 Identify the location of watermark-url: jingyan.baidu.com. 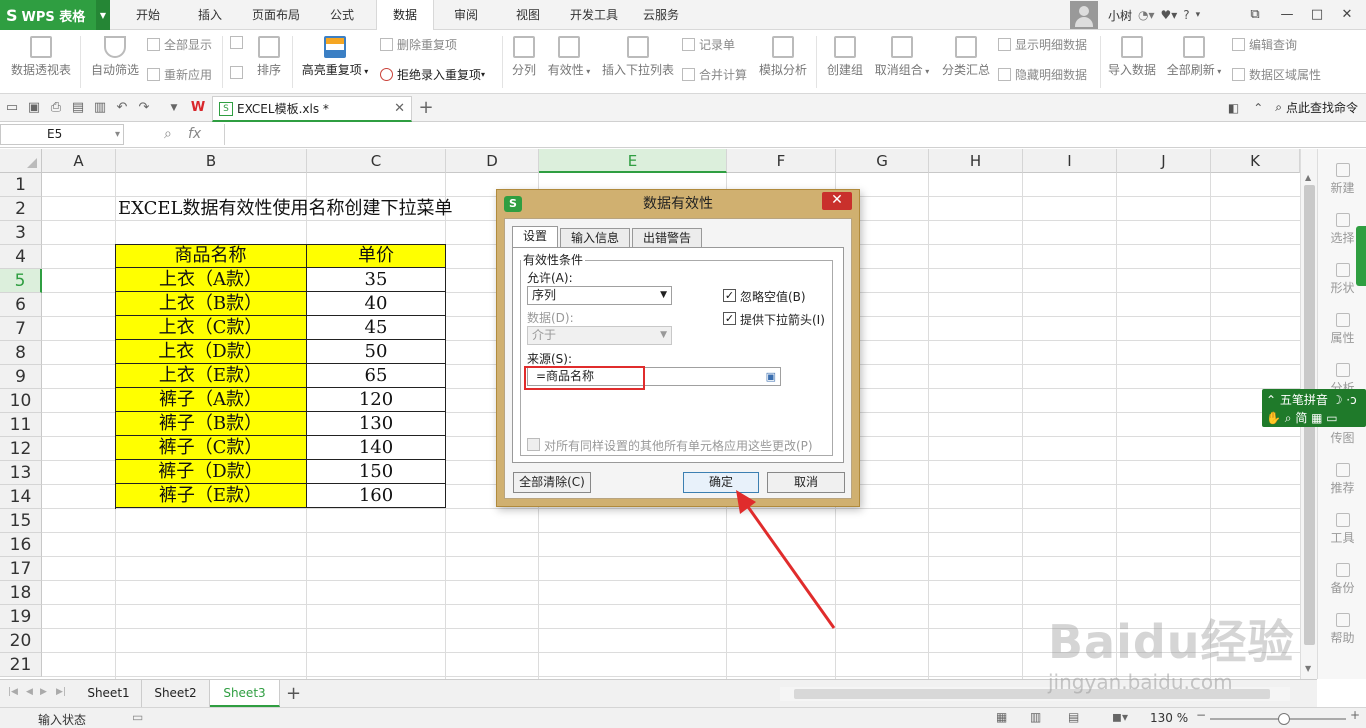
(1140, 682).